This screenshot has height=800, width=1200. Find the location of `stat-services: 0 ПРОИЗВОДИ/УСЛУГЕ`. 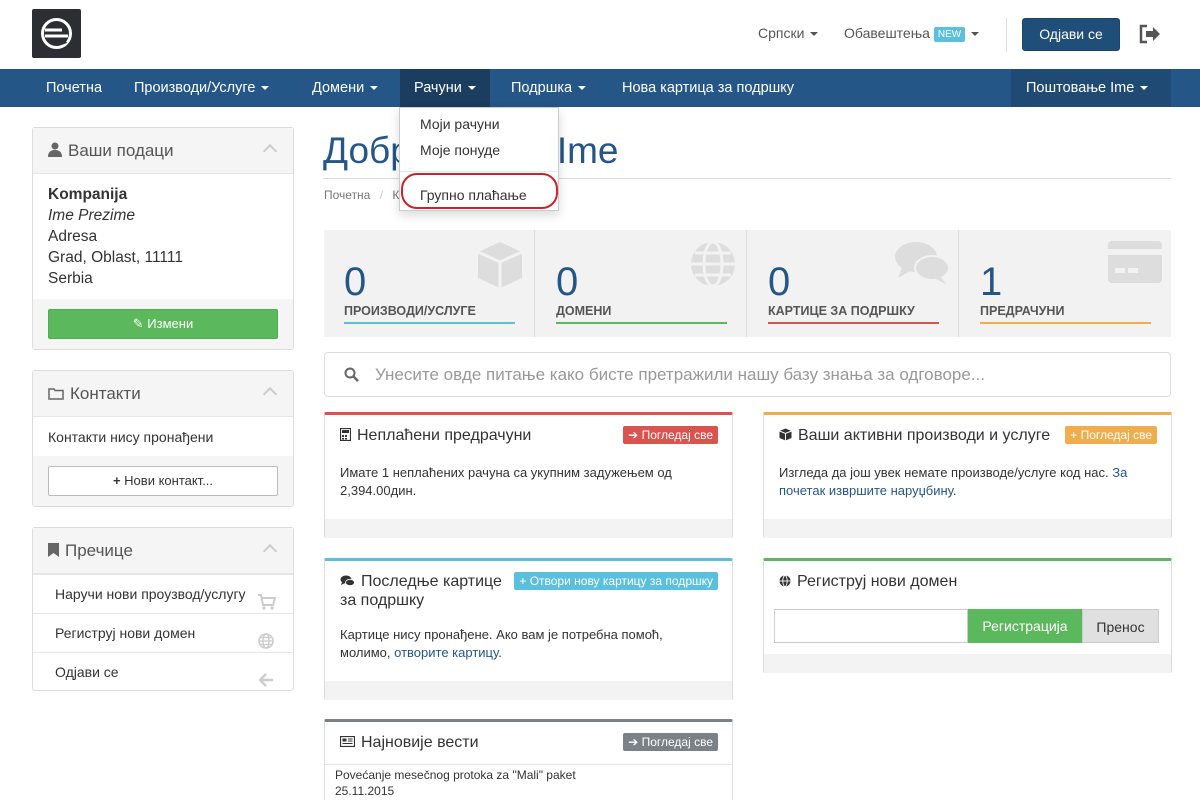

stat-services: 0 ПРОИЗВОДИ/УСЛУГЕ is located at coordinates (429, 283).